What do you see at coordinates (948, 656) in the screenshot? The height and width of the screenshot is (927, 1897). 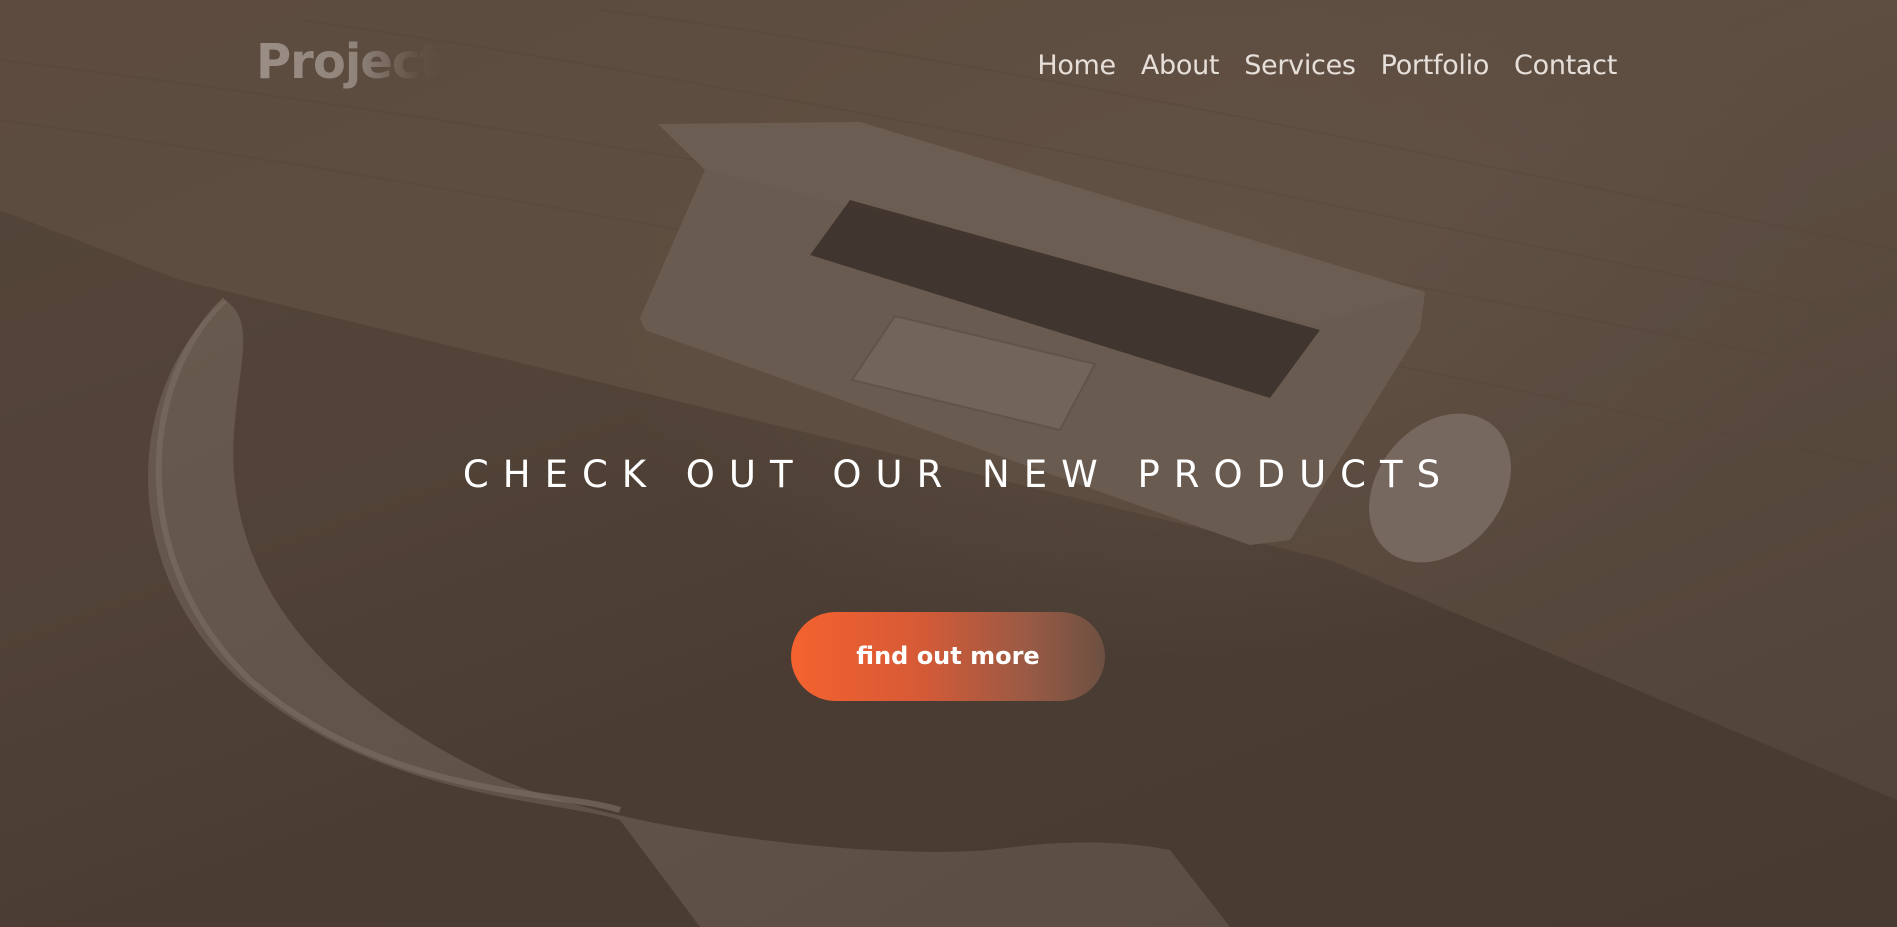 I see `find-out-more-button: find out more` at bounding box center [948, 656].